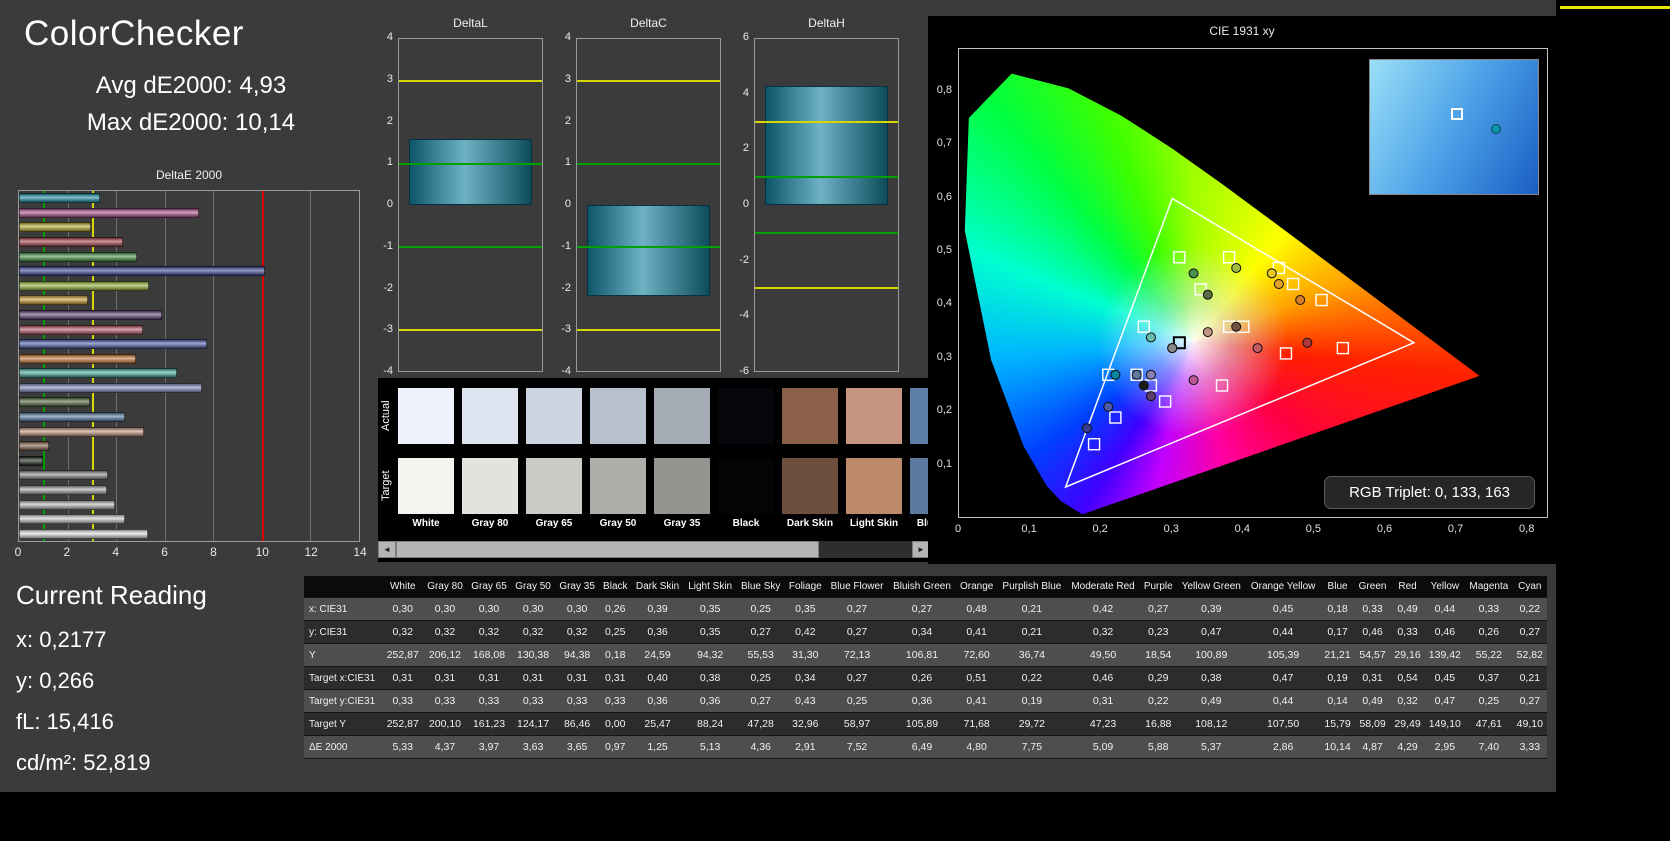 Image resolution: width=1670 pixels, height=841 pixels. What do you see at coordinates (386, 486) in the screenshot?
I see `target-row-label: Target` at bounding box center [386, 486].